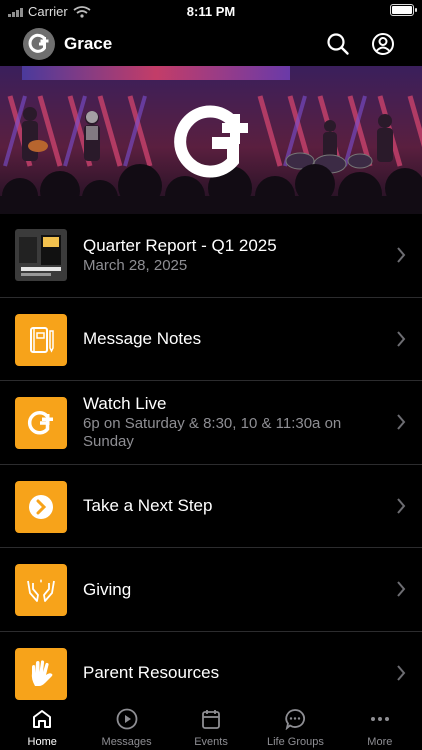 The image size is (422, 750). I want to click on item-text: Message Notes, so click(232, 339).